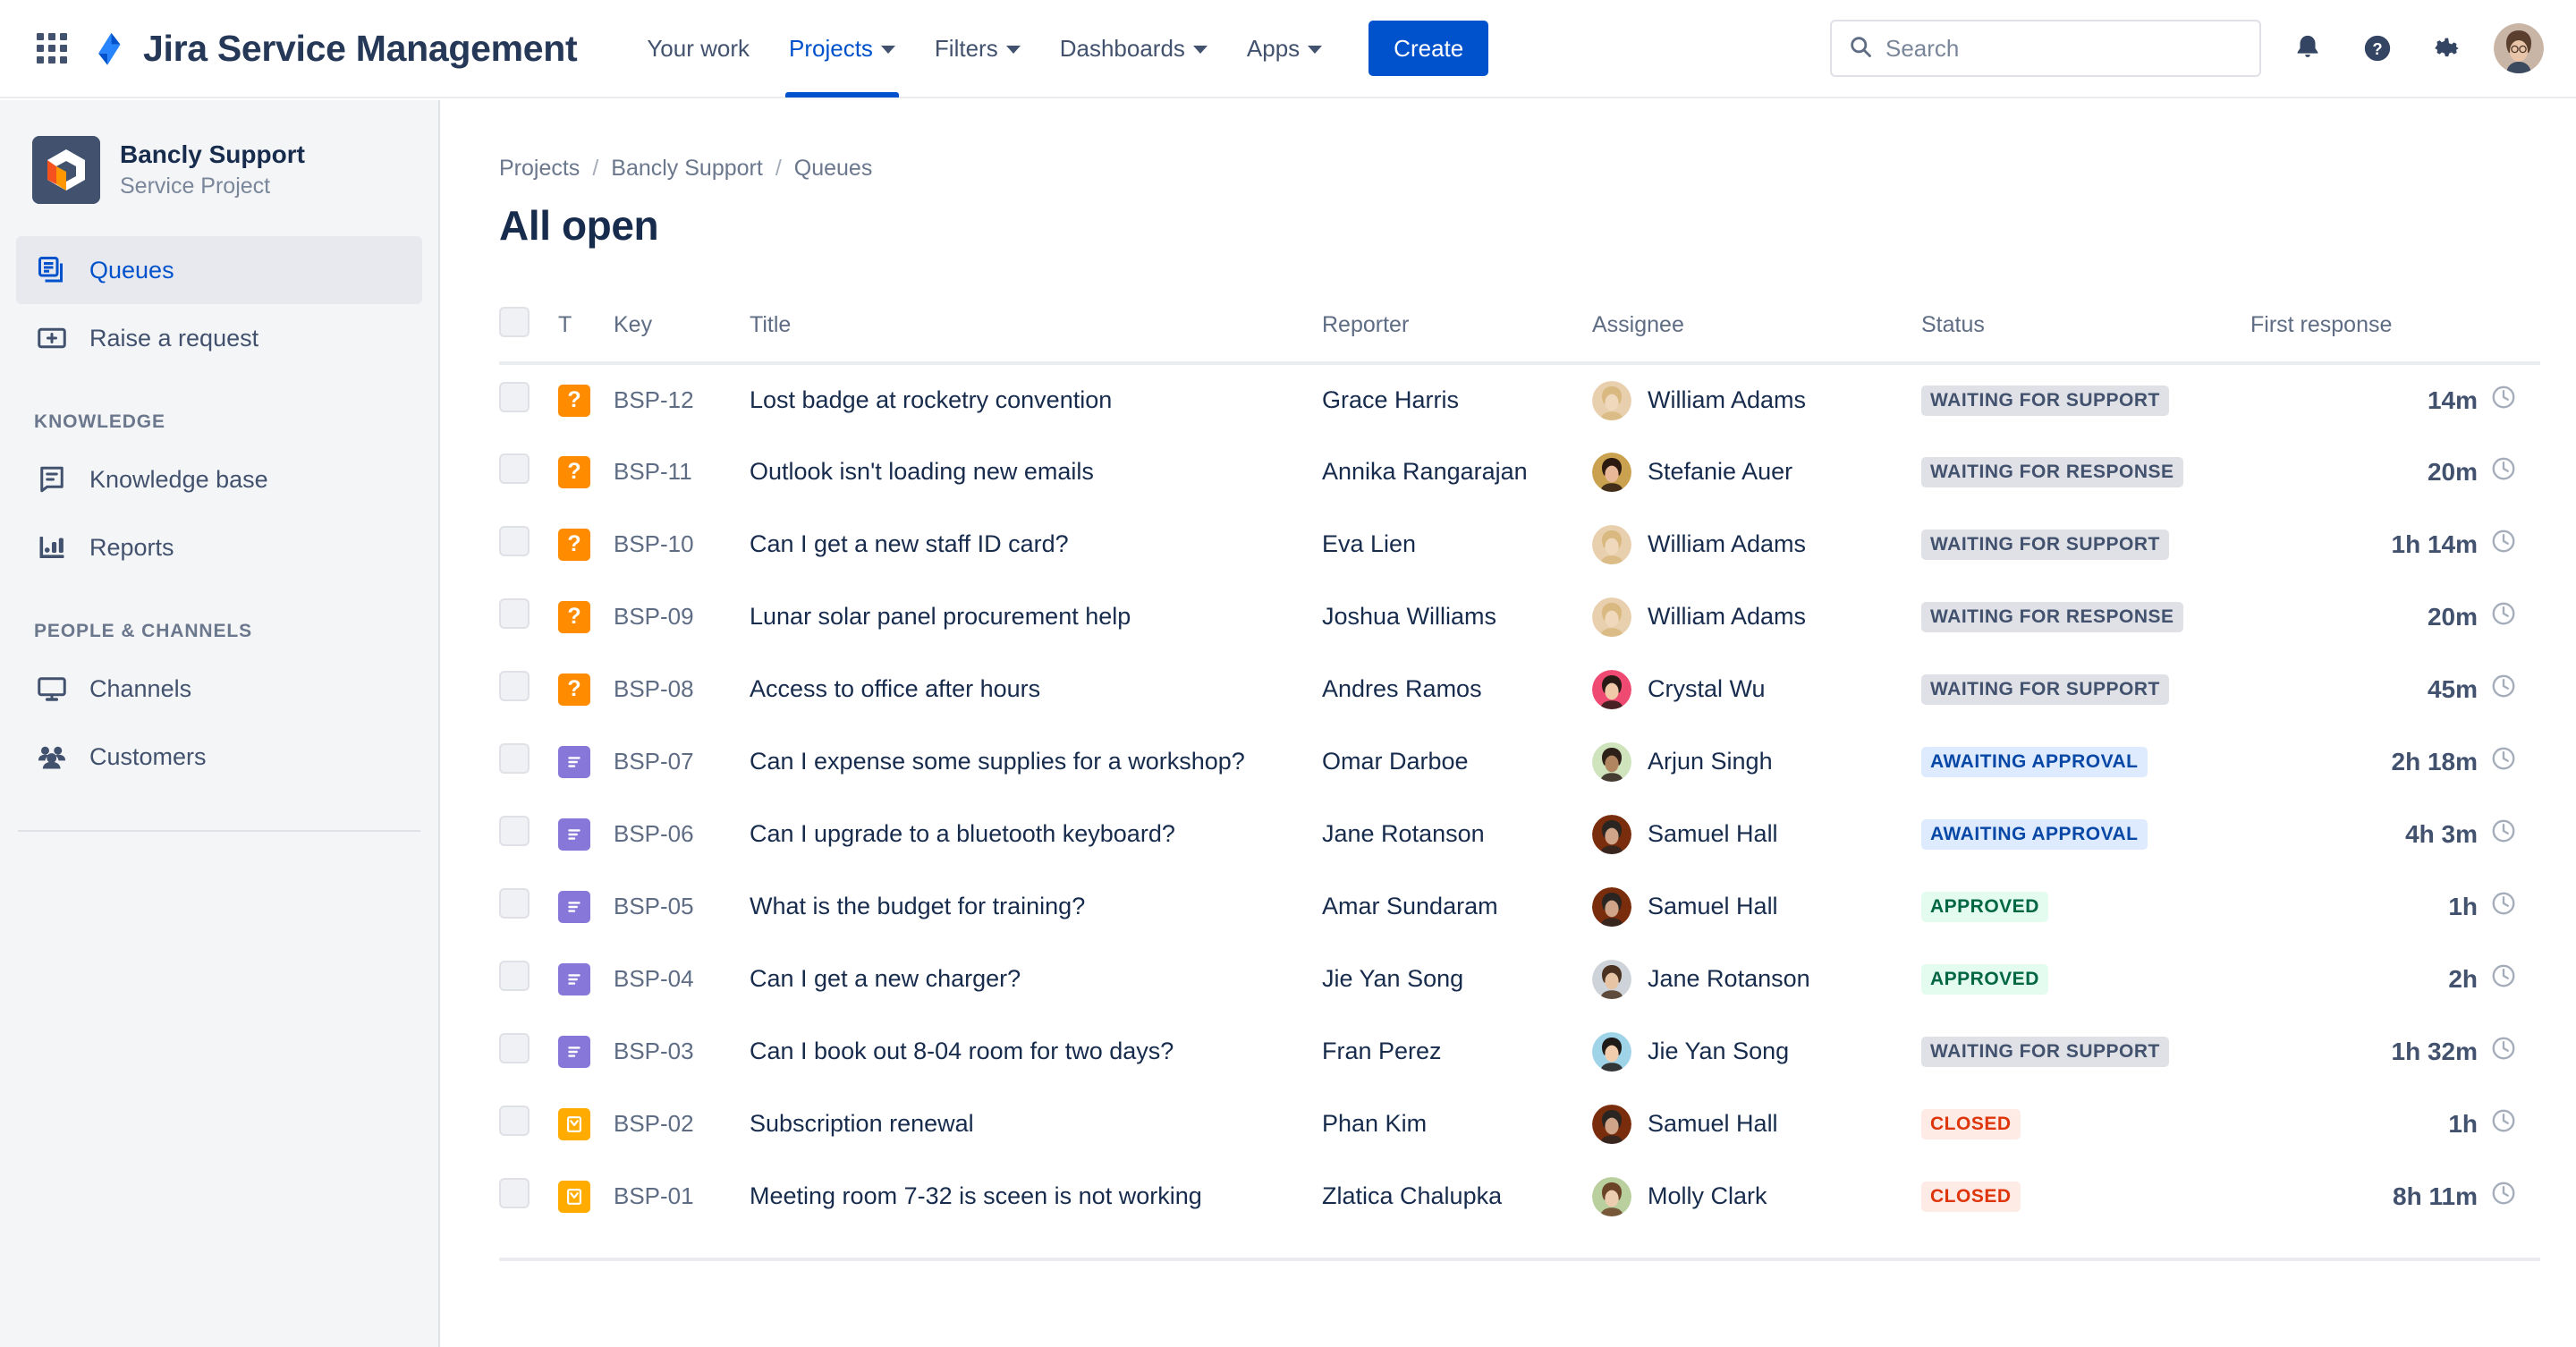 The image size is (2576, 1347). Describe the element at coordinates (654, 616) in the screenshot. I see `issue-key-link: BSP-09` at that location.